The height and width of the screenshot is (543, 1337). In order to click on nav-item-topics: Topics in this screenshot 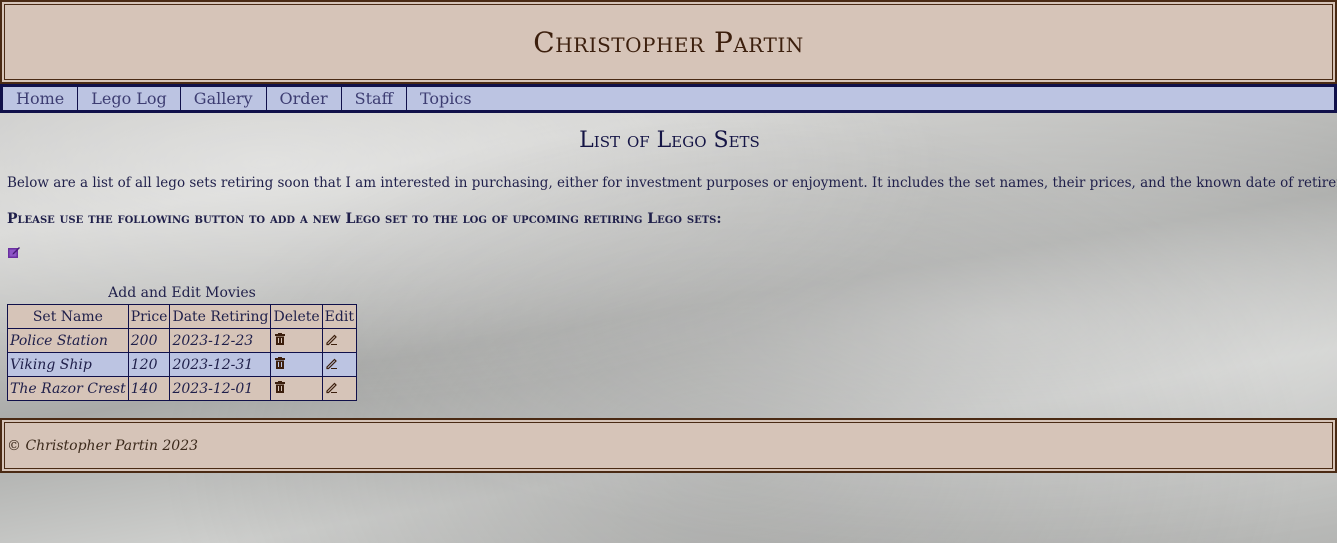, I will do `click(446, 98)`.